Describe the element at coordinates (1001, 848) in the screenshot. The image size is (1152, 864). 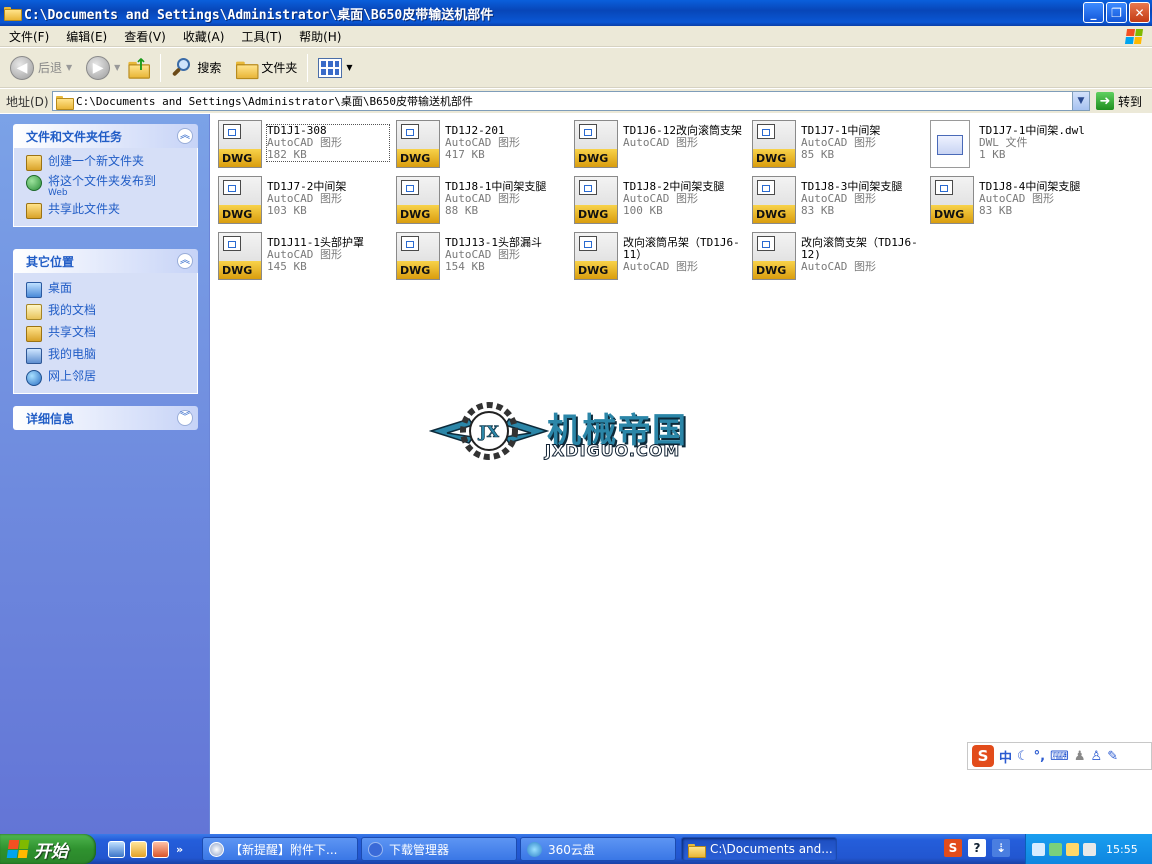
I see `language-icon: ⇣` at that location.